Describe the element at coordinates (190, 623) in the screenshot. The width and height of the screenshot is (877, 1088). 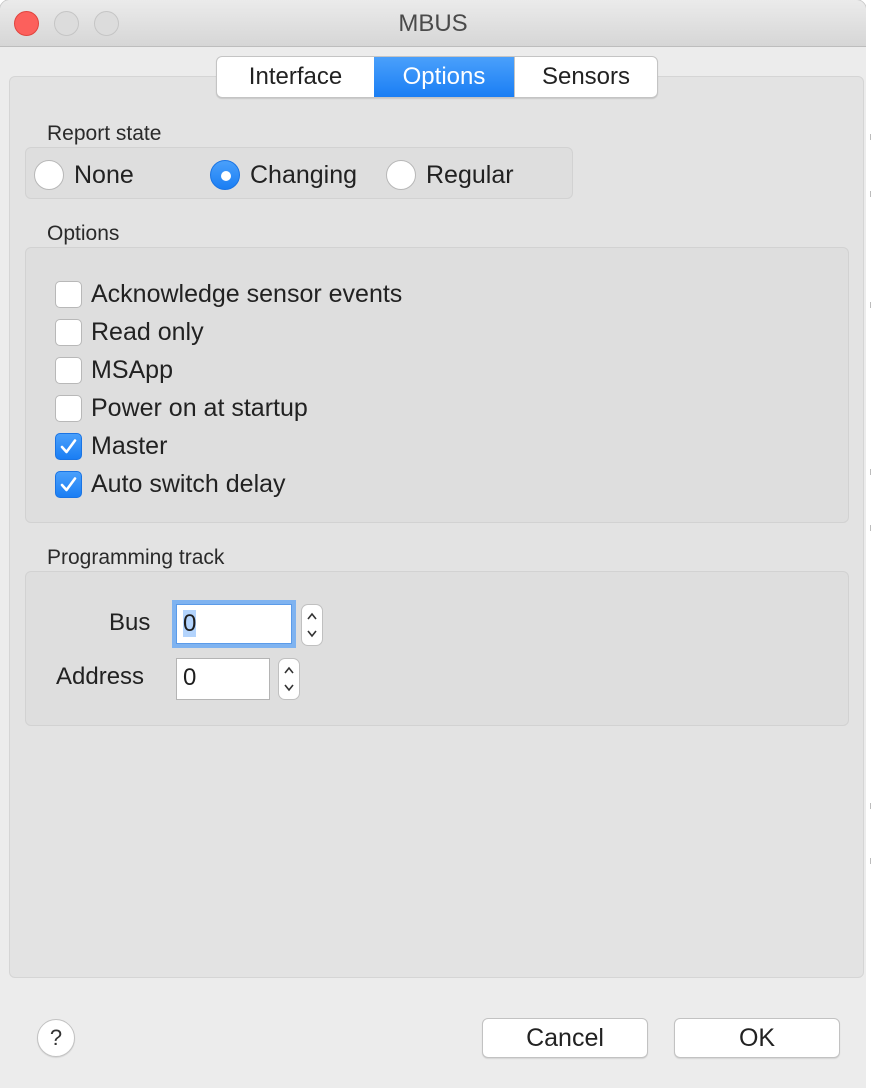
I see `bus-value: 0` at that location.